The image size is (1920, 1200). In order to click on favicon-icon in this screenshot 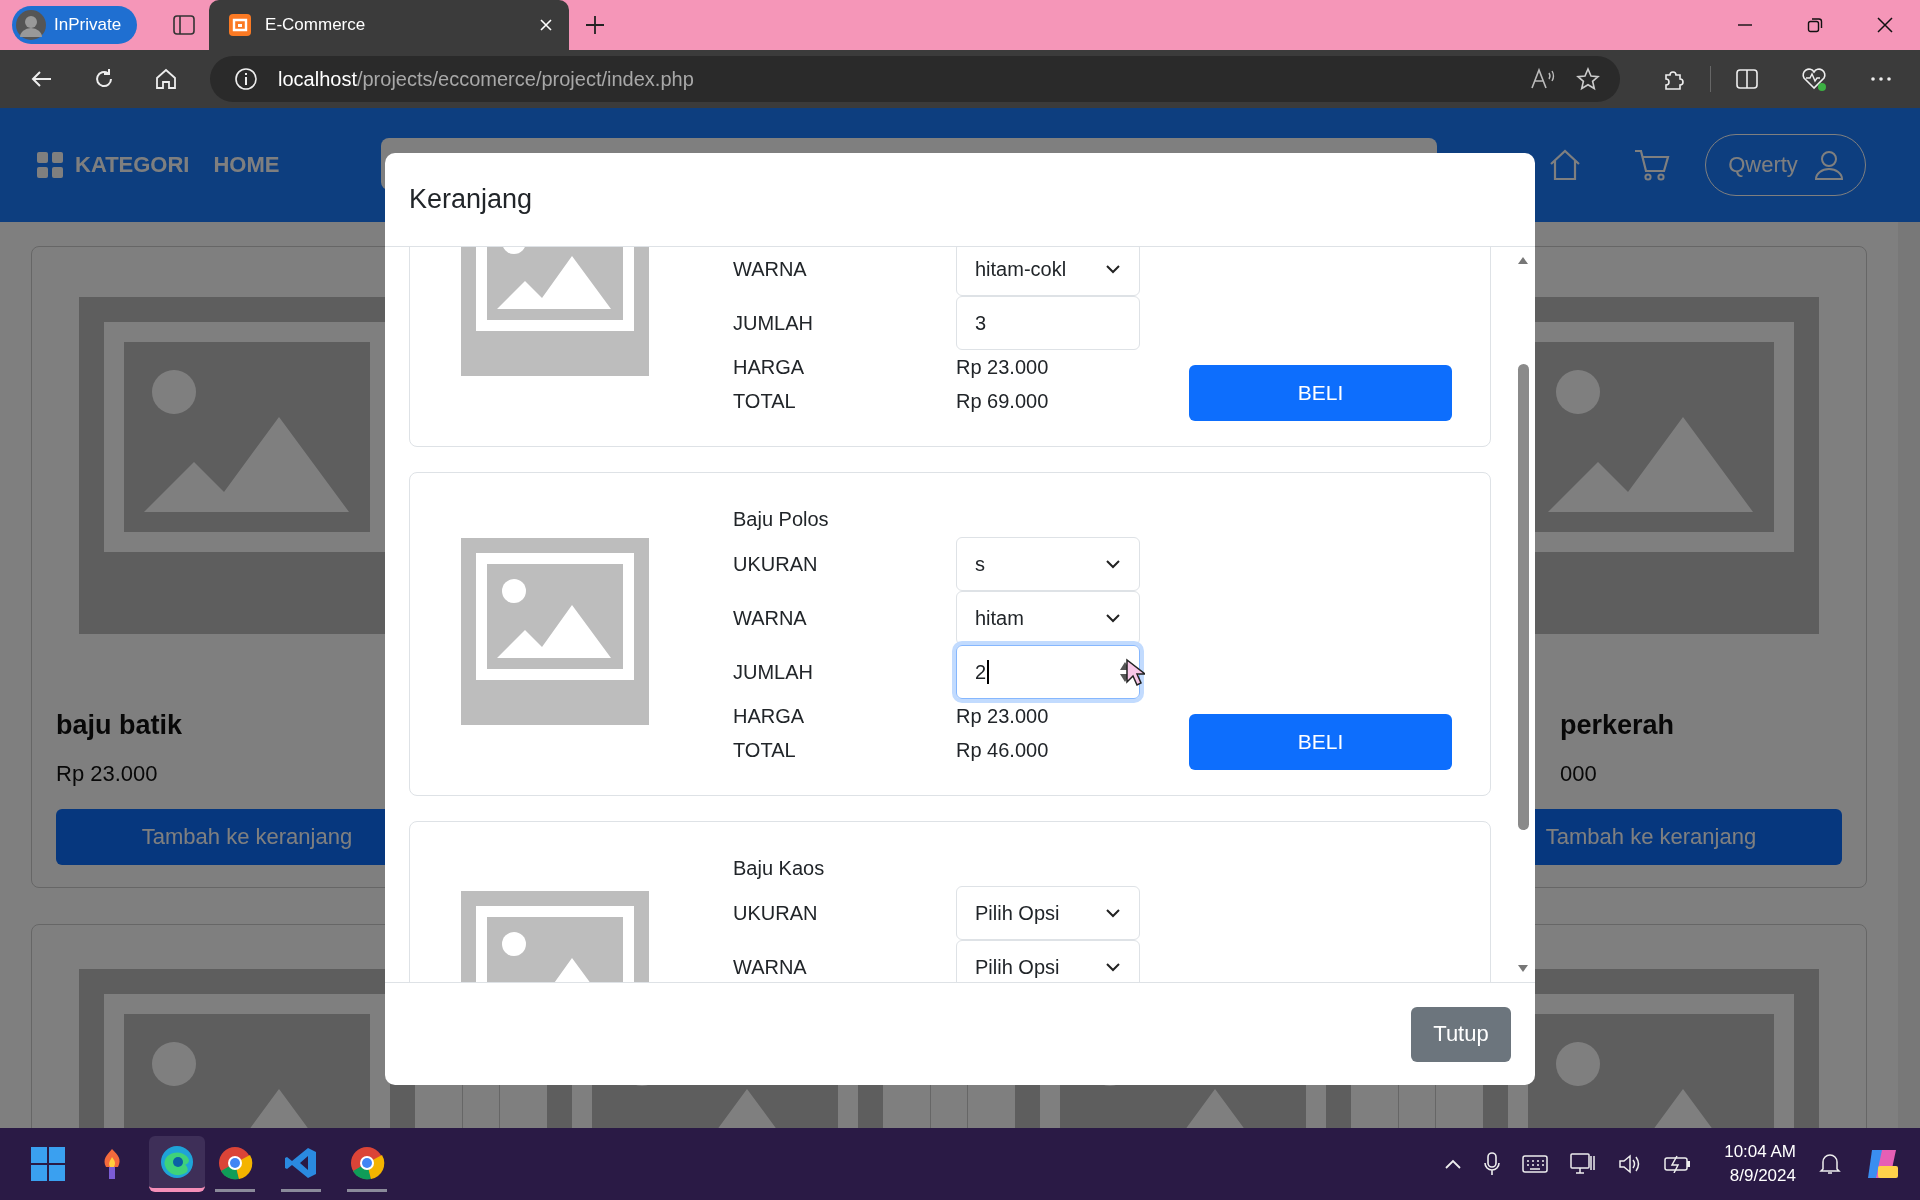, I will do `click(240, 25)`.